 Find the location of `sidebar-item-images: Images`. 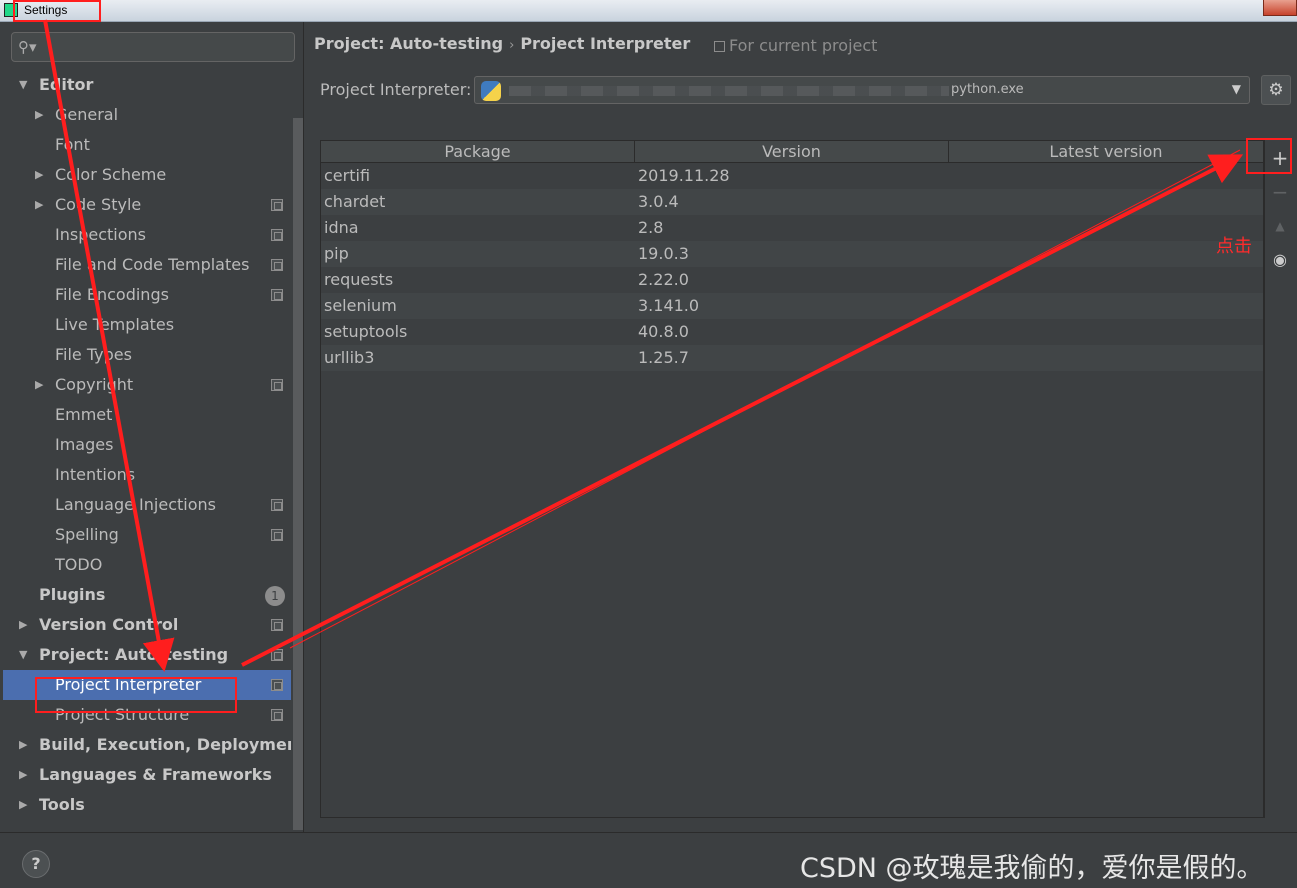

sidebar-item-images: Images is located at coordinates (147, 445).